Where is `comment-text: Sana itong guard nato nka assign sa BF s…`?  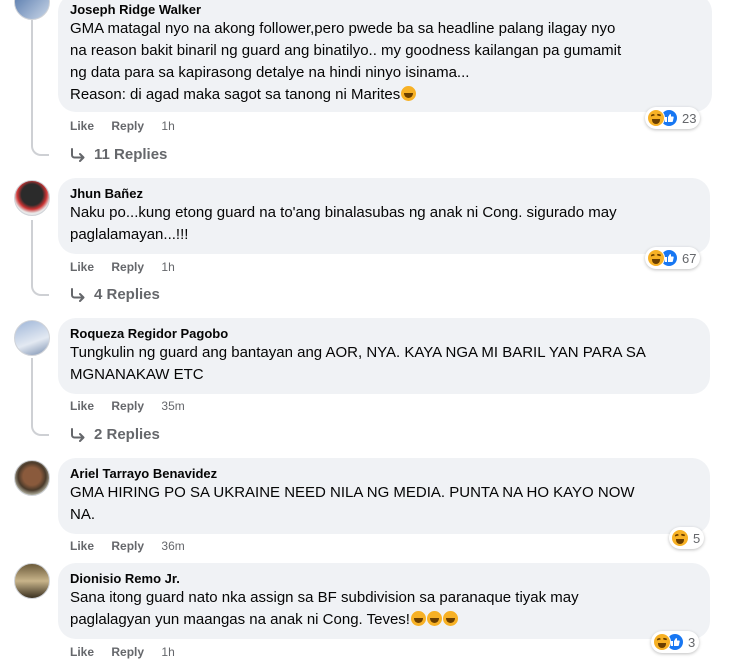
comment-text: Sana itong guard nato nka assign sa BF s… is located at coordinates (324, 608).